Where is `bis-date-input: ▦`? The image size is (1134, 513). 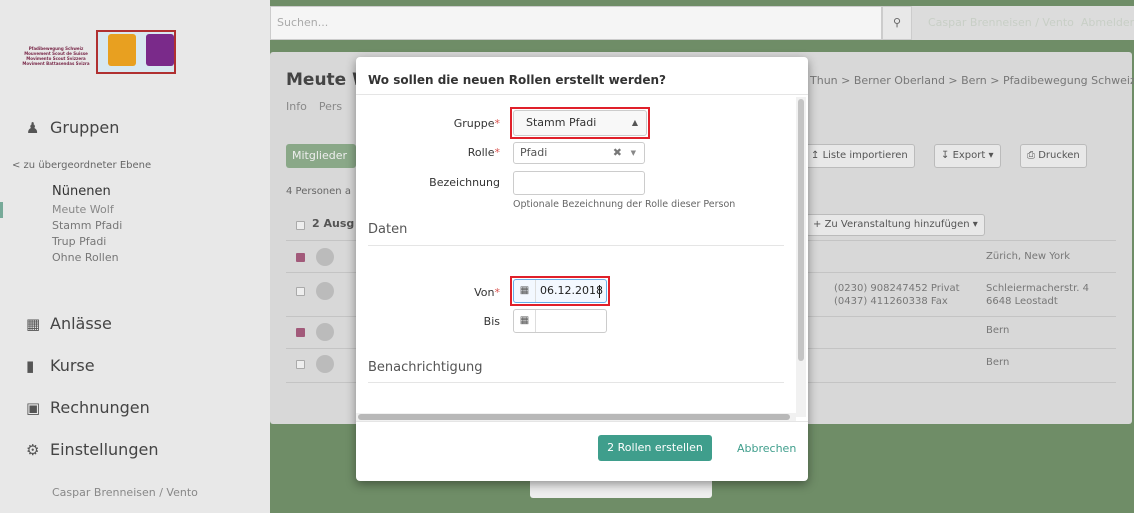
bis-date-input: ▦ is located at coordinates (560, 321).